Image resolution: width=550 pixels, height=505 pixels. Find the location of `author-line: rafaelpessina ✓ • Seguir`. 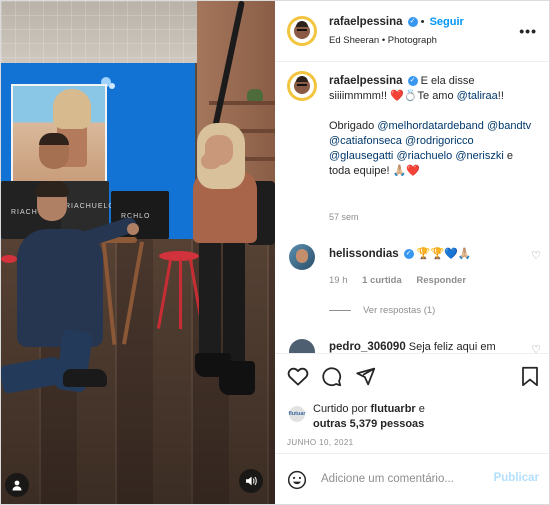

author-line: rafaelpessina ✓ • Seguir is located at coordinates (396, 22).